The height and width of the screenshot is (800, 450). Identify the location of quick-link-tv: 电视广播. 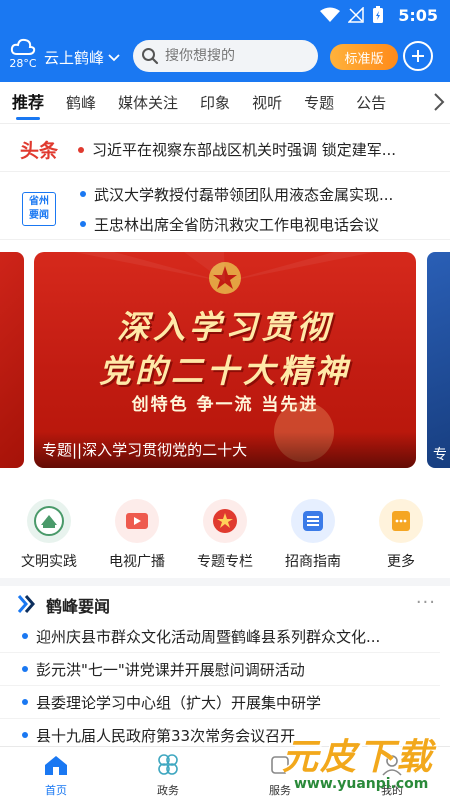
(137, 534).